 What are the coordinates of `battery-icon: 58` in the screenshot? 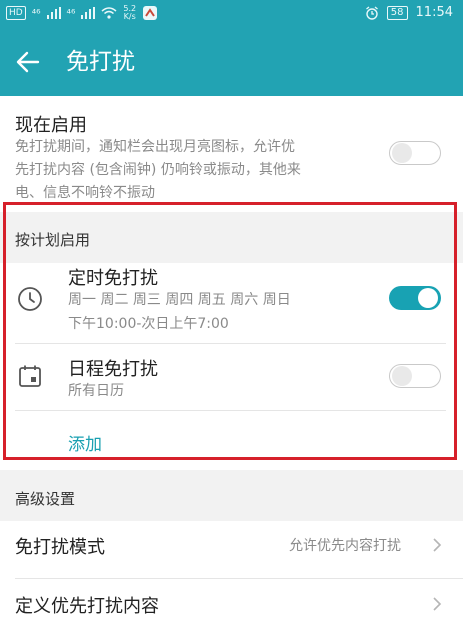 It's located at (397, 12).